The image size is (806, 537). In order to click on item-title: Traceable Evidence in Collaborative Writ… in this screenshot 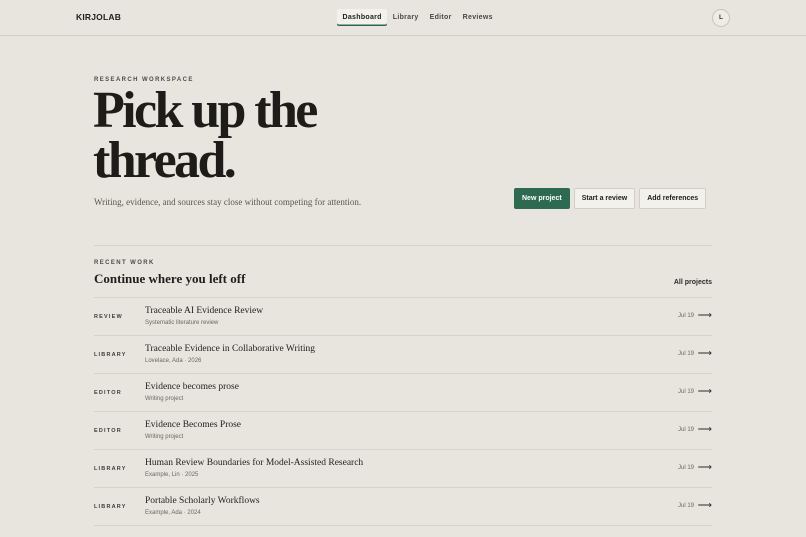, I will do `click(230, 349)`.